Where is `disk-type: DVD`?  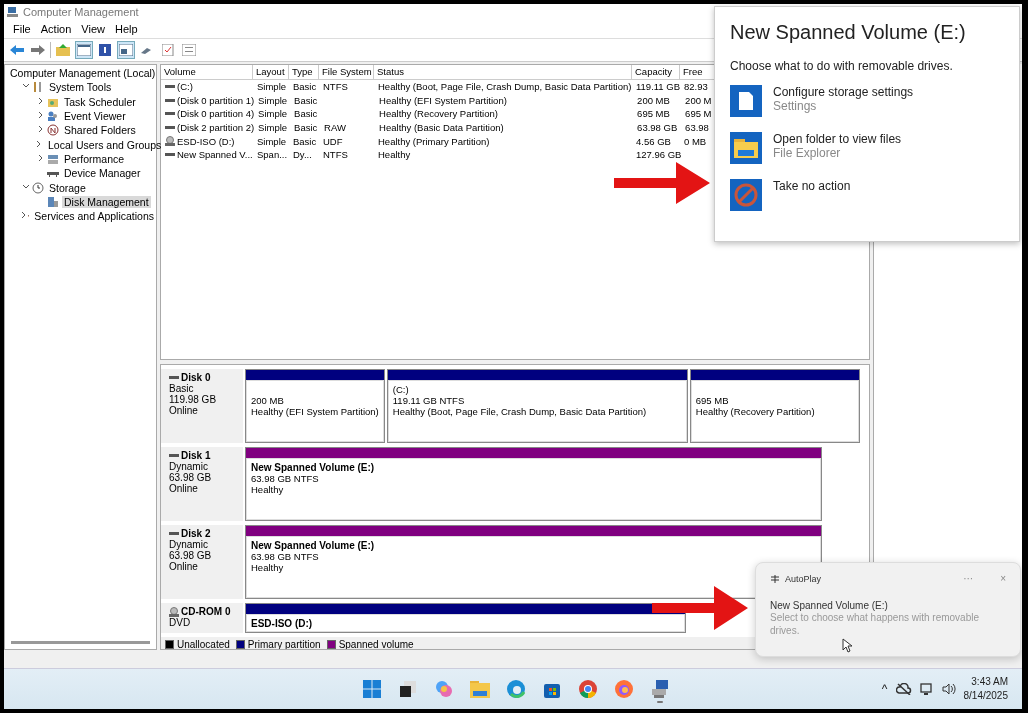
disk-type: DVD is located at coordinates (180, 622).